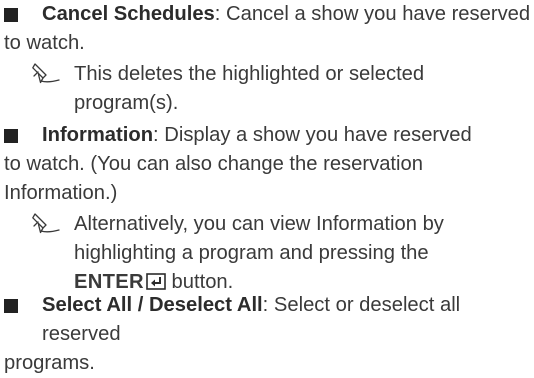  What do you see at coordinates (251, 253) in the screenshot?
I see `note-text-continued: highlighting a program and pressing the` at bounding box center [251, 253].